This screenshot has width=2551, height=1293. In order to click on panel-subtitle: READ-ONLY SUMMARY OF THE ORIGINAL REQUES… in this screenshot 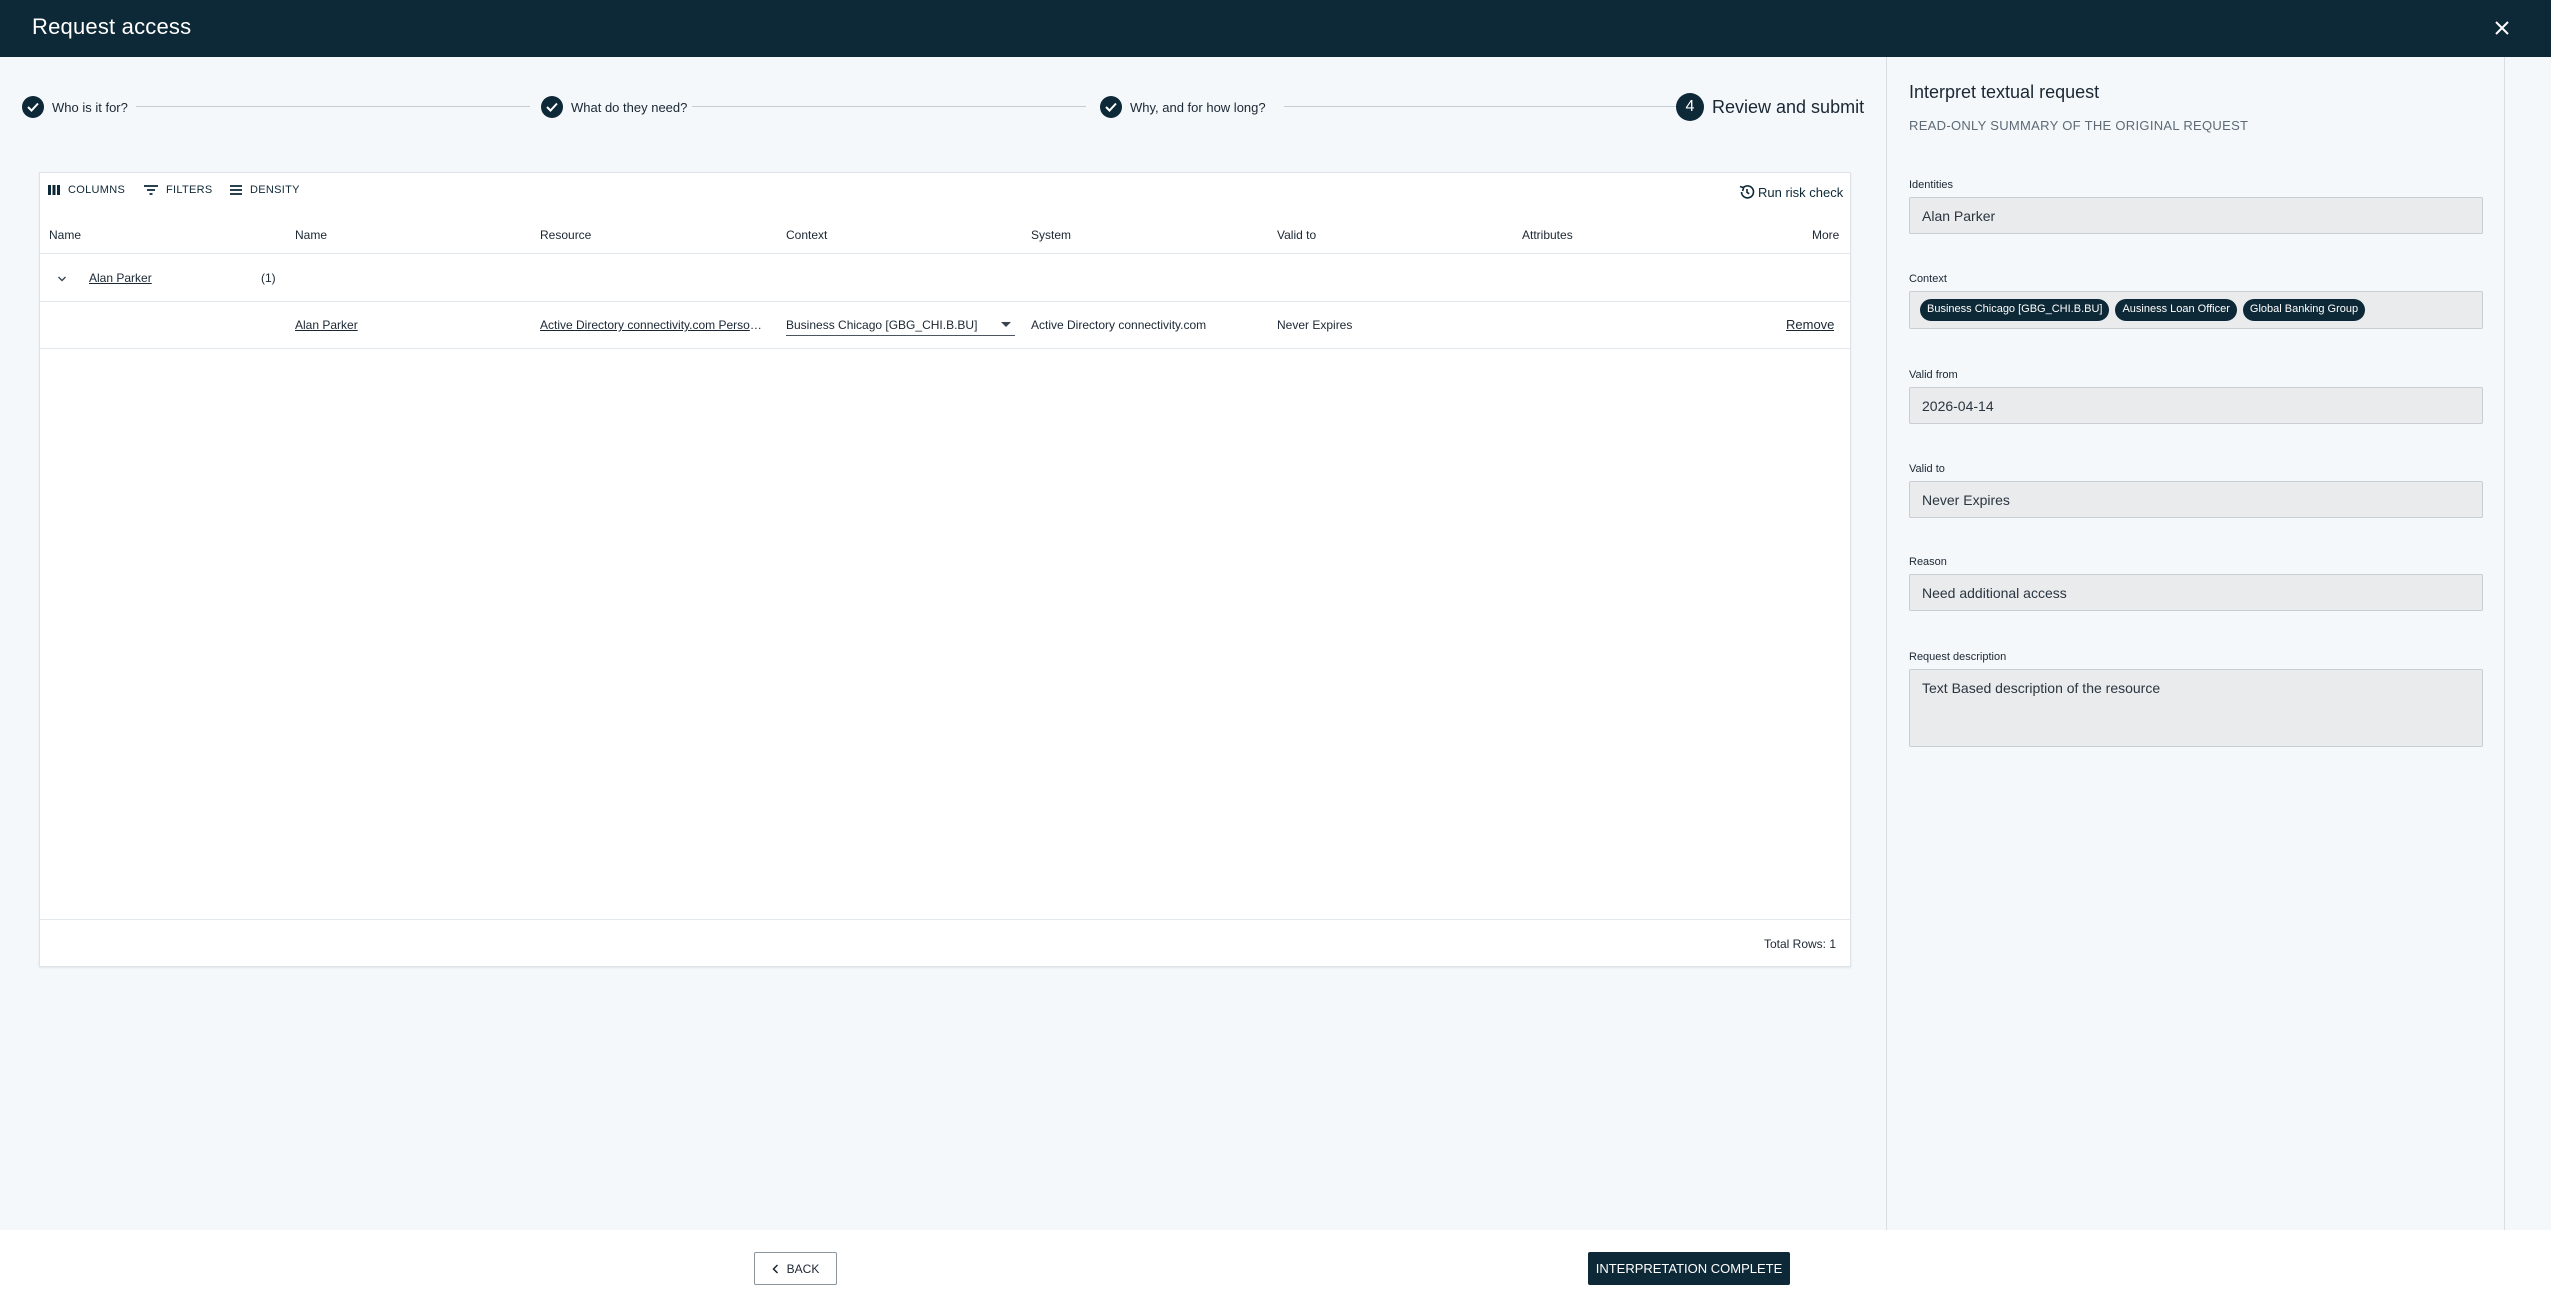, I will do `click(2079, 125)`.